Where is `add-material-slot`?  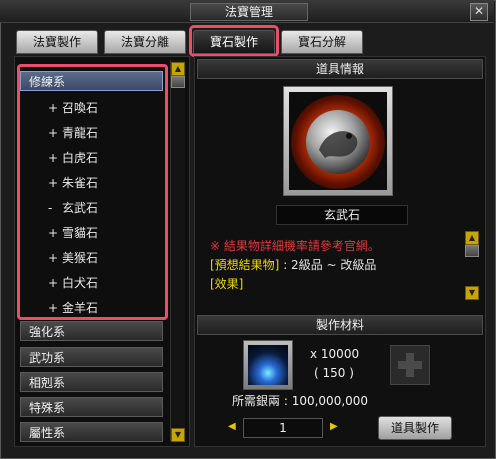 add-material-slot is located at coordinates (410, 365).